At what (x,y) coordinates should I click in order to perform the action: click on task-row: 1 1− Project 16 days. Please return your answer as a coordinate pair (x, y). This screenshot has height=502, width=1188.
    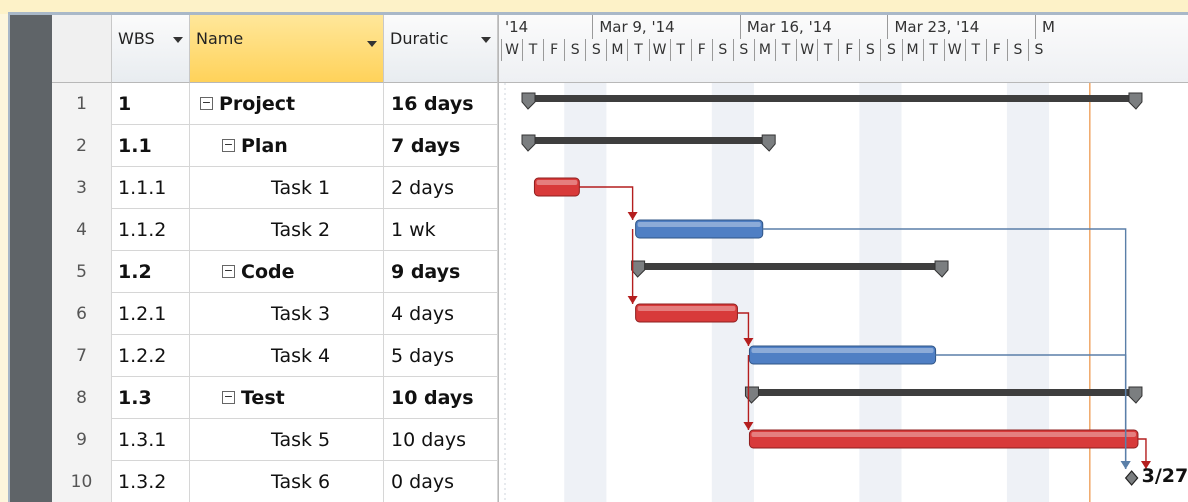
    Looking at the image, I should click on (275, 104).